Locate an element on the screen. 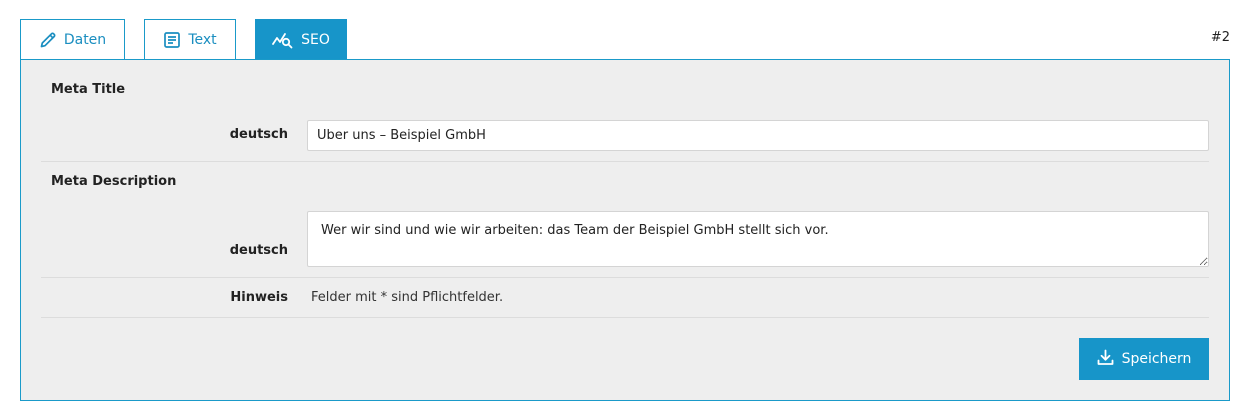 This screenshot has width=1250, height=420. meta-description-heading: Meta Description is located at coordinates (114, 181).